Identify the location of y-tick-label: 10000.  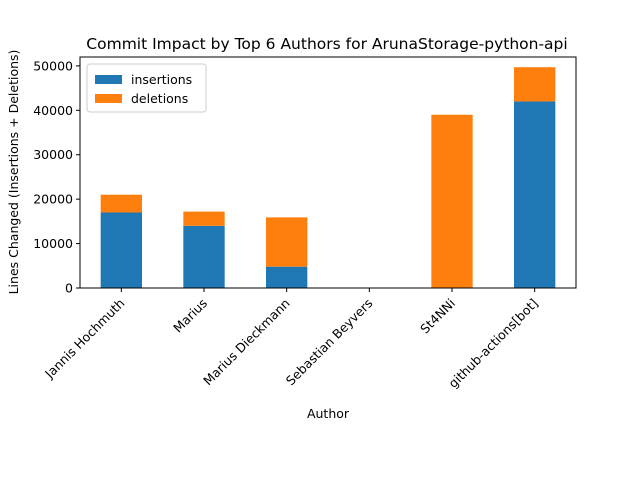
(53, 243).